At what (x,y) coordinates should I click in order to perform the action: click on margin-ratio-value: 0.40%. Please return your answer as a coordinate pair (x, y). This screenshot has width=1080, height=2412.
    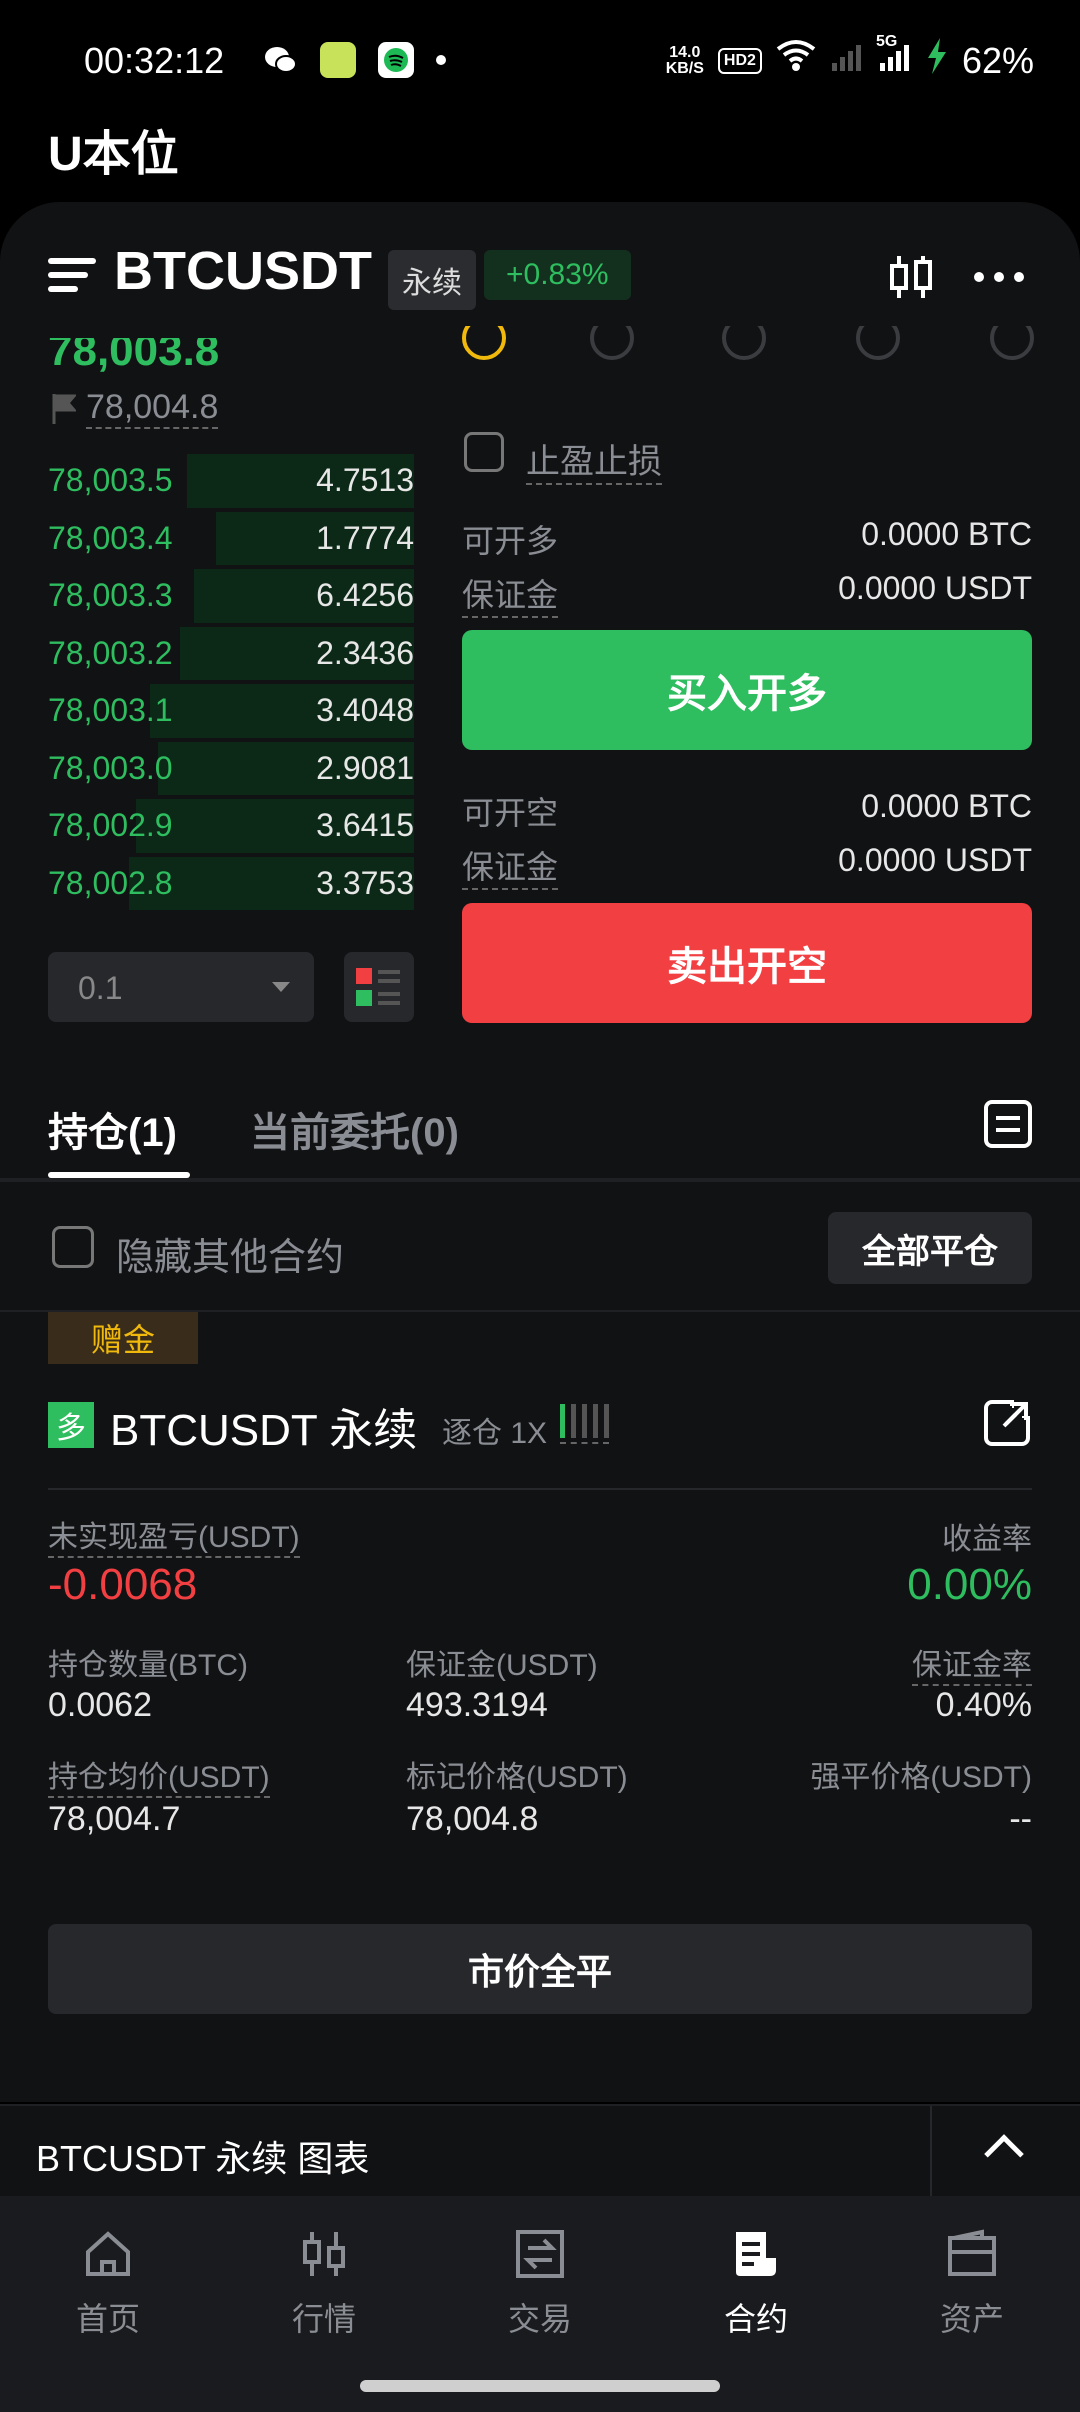
    Looking at the image, I should click on (983, 1705).